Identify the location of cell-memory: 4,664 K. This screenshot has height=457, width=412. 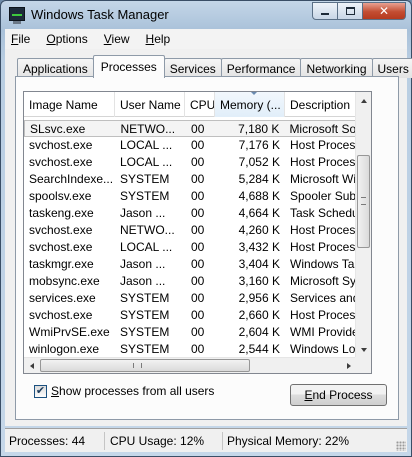
(259, 213).